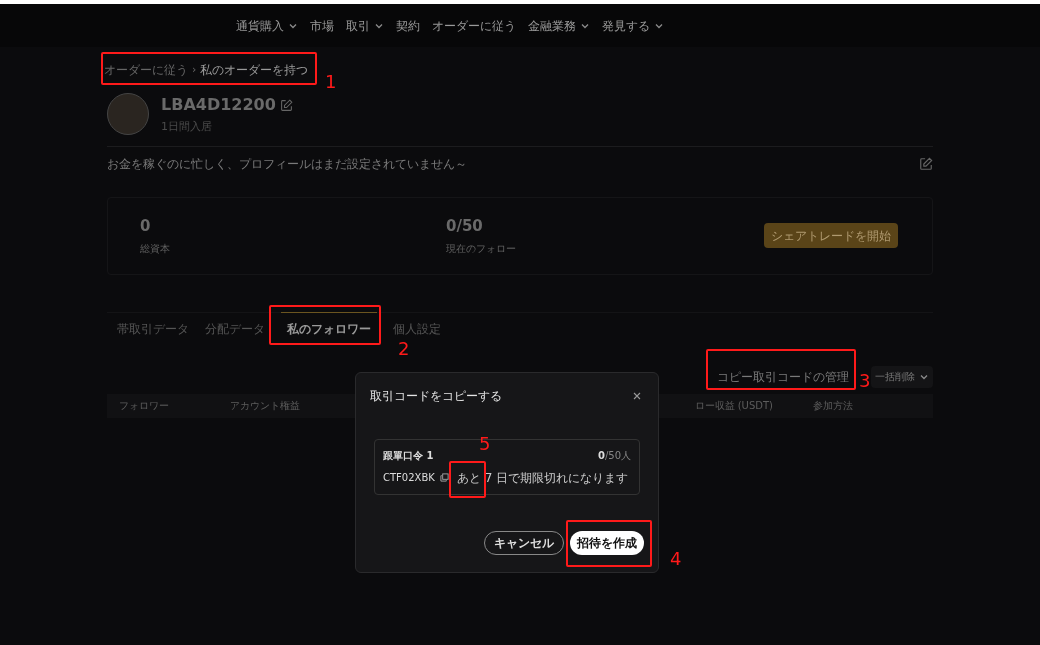 The height and width of the screenshot is (645, 1040). I want to click on annotation-frame, so click(467, 479).